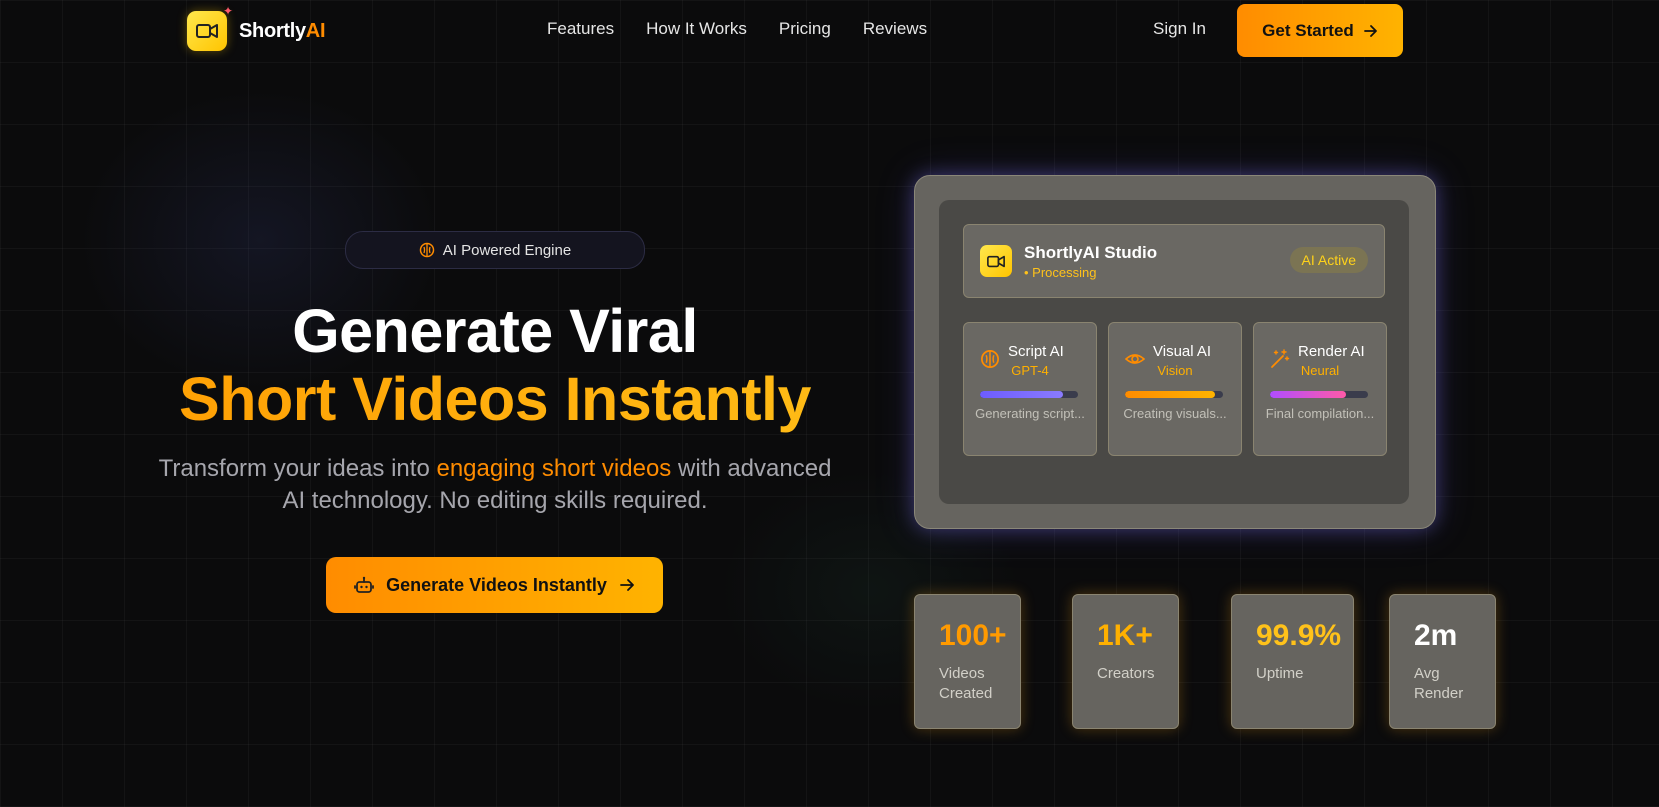 The height and width of the screenshot is (807, 1659). I want to click on stat-card-creators: 1K+ Creators, so click(1125, 661).